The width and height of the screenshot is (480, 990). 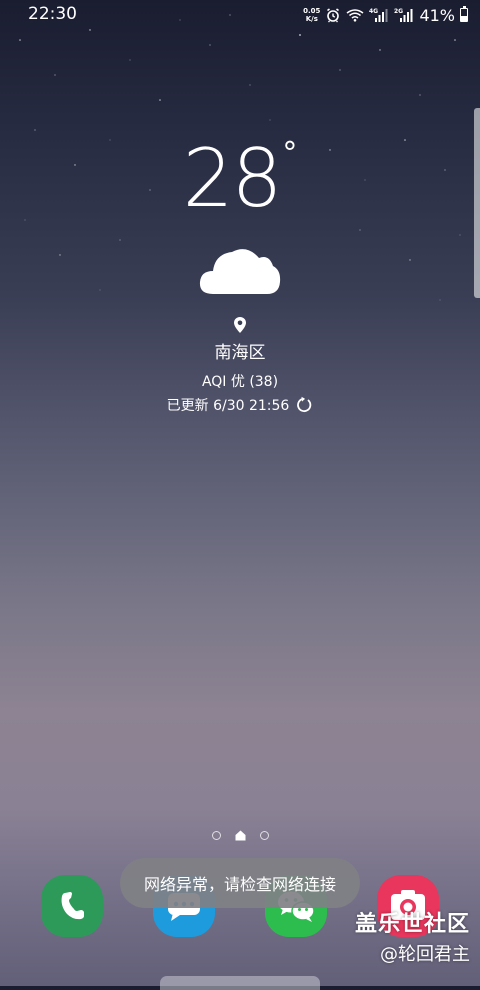 What do you see at coordinates (412, 924) in the screenshot?
I see `watermark-logo: 盖乐世社区` at bounding box center [412, 924].